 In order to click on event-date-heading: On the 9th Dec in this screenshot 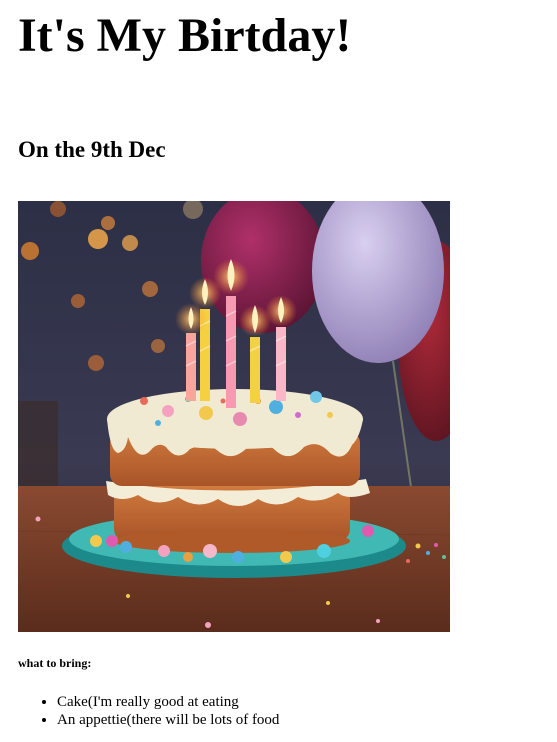, I will do `click(92, 149)`.